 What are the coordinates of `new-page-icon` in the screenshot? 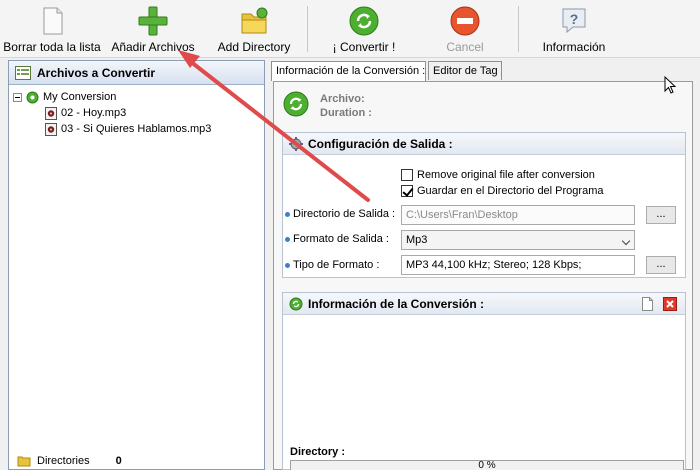 It's located at (647, 304).